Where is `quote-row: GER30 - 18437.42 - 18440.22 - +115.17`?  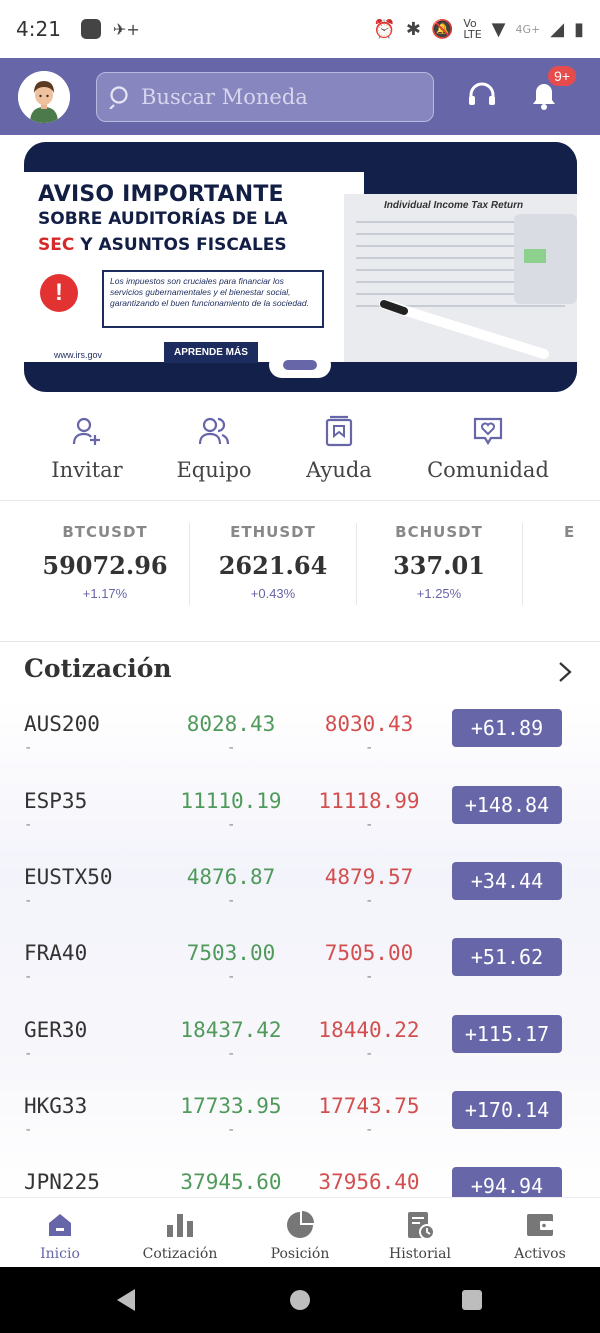 quote-row: GER30 - 18437.42 - 18440.22 - +115.17 is located at coordinates (300, 1044).